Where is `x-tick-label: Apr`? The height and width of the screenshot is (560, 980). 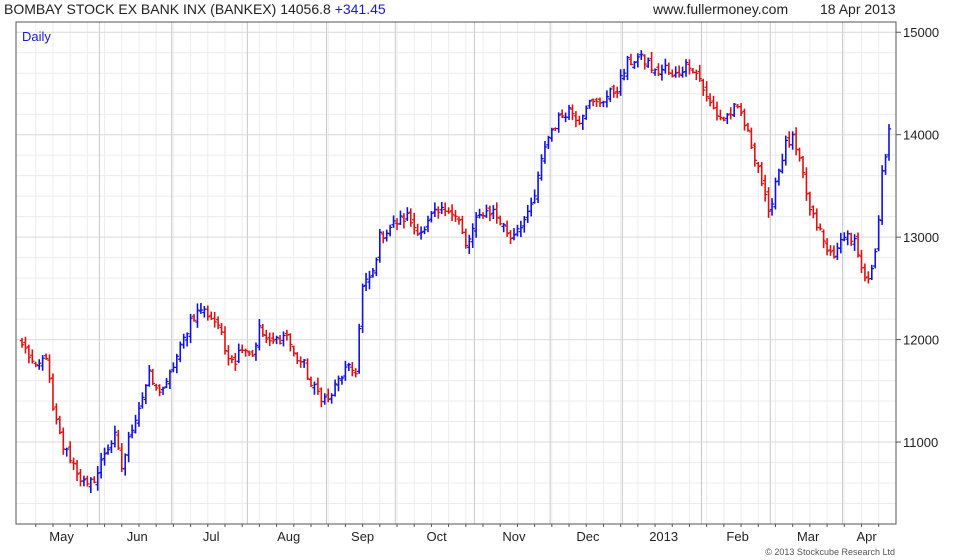 x-tick-label: Apr is located at coordinates (867, 536).